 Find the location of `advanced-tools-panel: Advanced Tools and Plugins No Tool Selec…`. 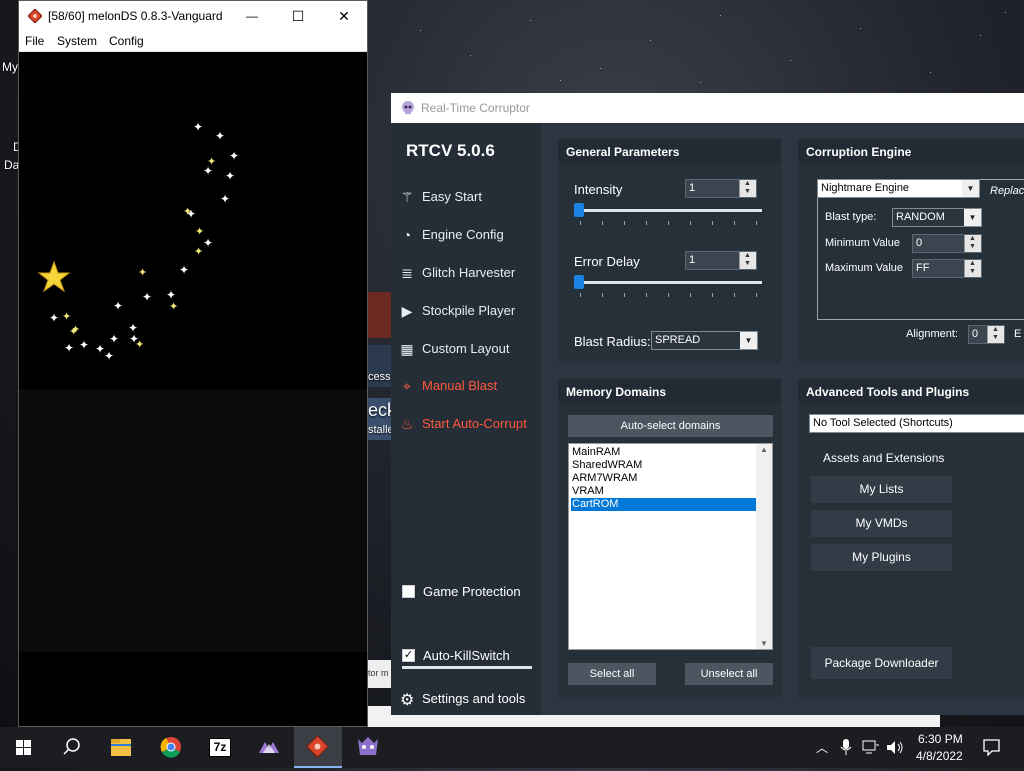

advanced-tools-panel: Advanced Tools and Plugins No Tool Selec… is located at coordinates (911, 538).